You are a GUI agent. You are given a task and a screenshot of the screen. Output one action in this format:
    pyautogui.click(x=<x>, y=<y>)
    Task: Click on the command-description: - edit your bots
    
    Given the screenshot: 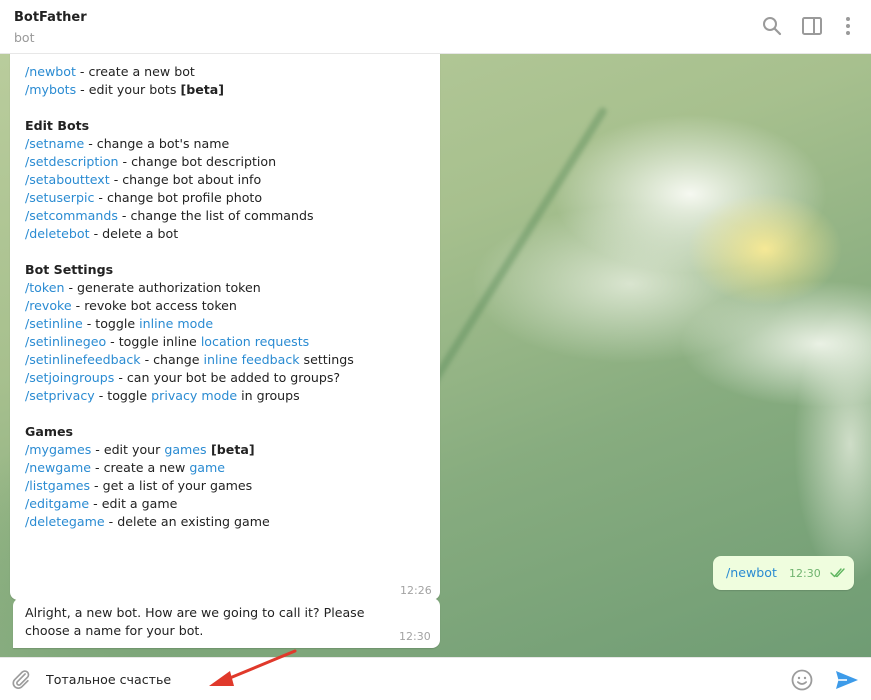 What is the action you would take?
    pyautogui.click(x=128, y=89)
    